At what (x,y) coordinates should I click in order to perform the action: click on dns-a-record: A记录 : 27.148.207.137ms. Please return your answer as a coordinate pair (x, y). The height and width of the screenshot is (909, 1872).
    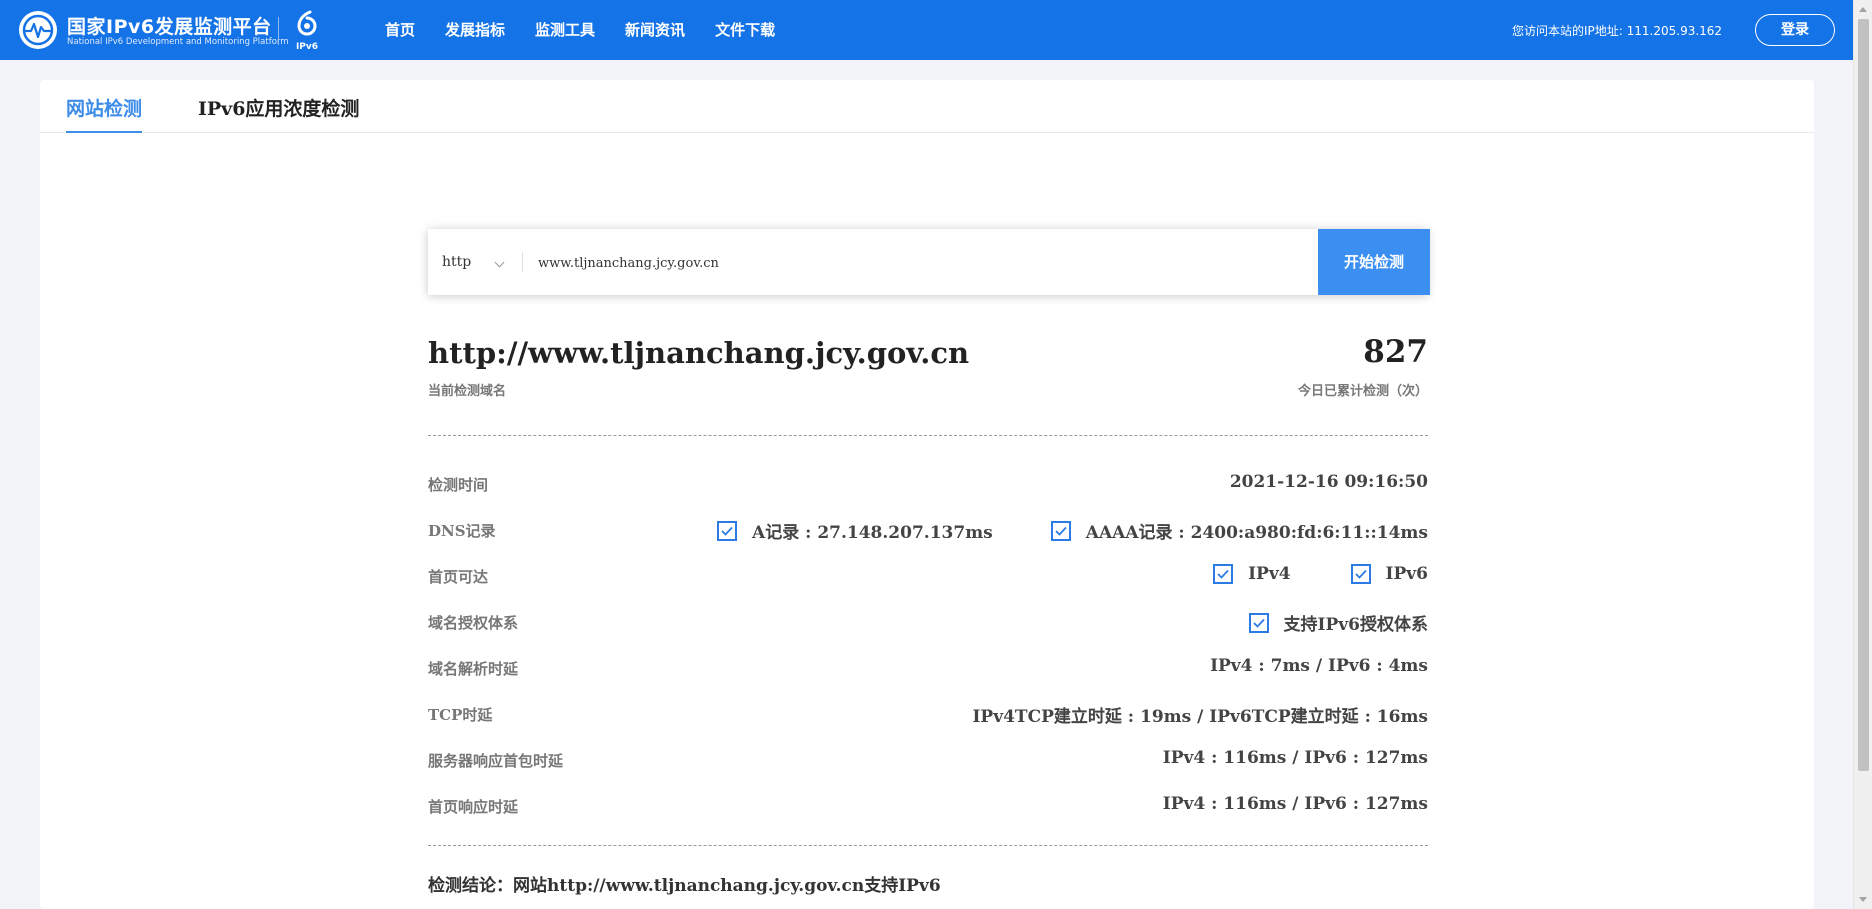
    Looking at the image, I should click on (855, 530).